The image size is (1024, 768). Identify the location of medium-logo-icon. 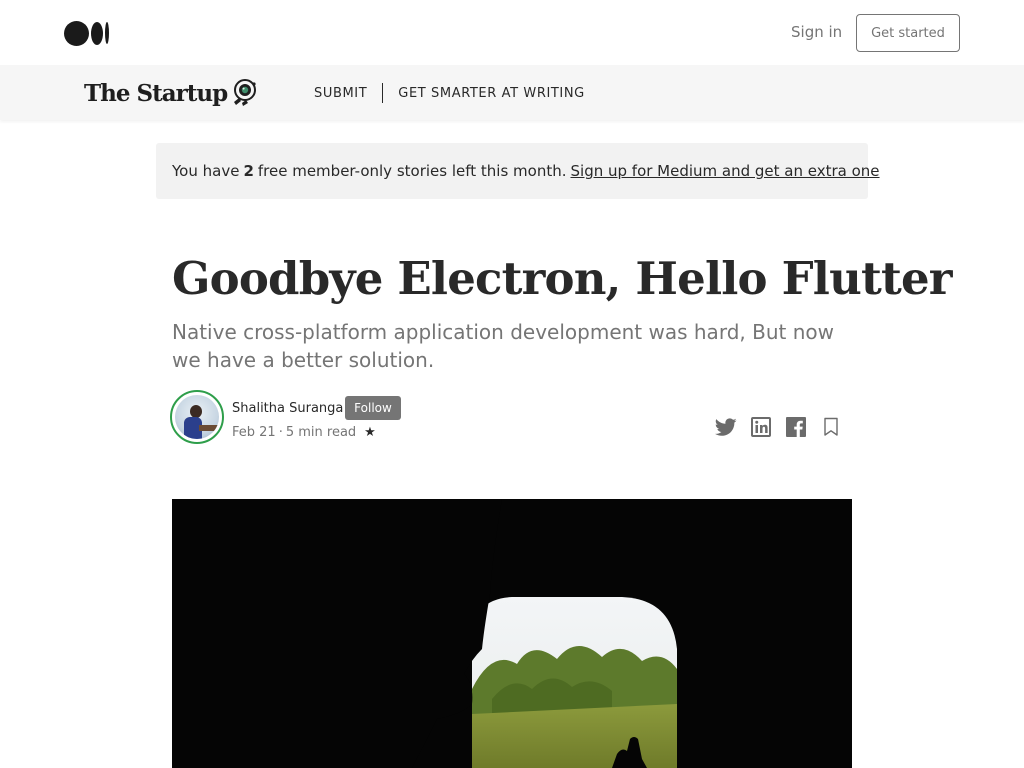
(87, 33).